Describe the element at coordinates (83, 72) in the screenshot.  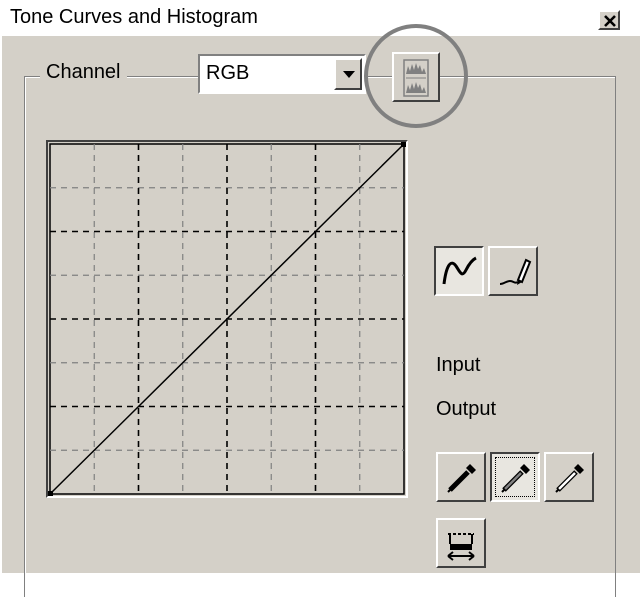
I see `channel-label: Channel` at that location.